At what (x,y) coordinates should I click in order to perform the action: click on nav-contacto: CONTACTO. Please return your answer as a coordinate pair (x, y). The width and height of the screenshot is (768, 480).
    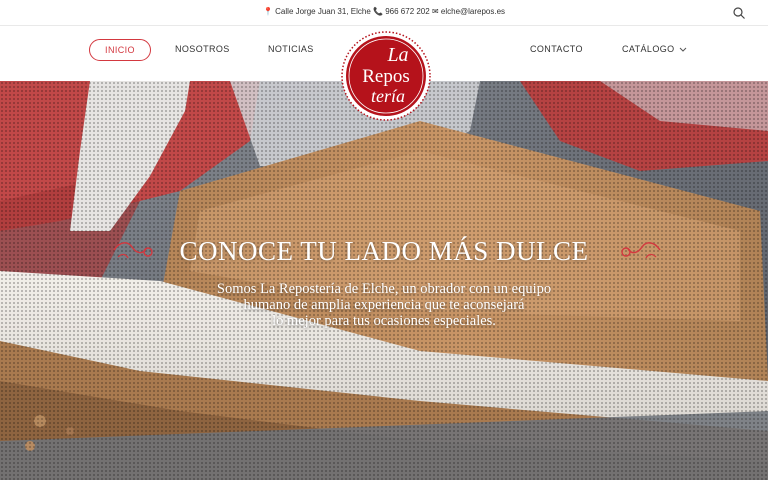
    Looking at the image, I should click on (556, 49).